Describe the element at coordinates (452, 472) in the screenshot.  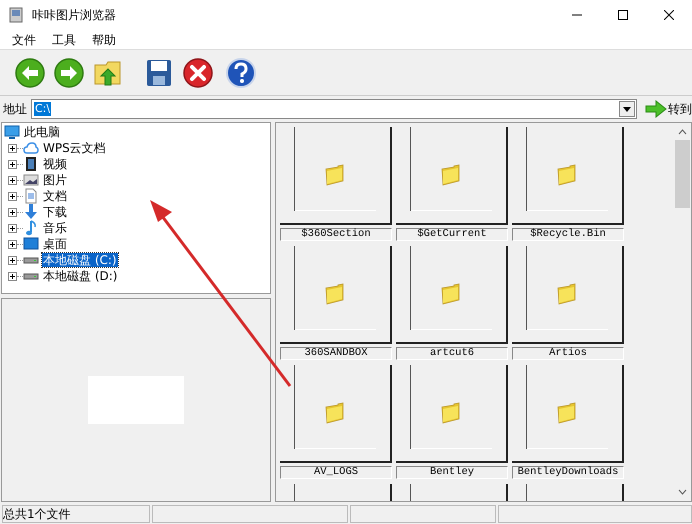
I see `file-name: Bentley` at that location.